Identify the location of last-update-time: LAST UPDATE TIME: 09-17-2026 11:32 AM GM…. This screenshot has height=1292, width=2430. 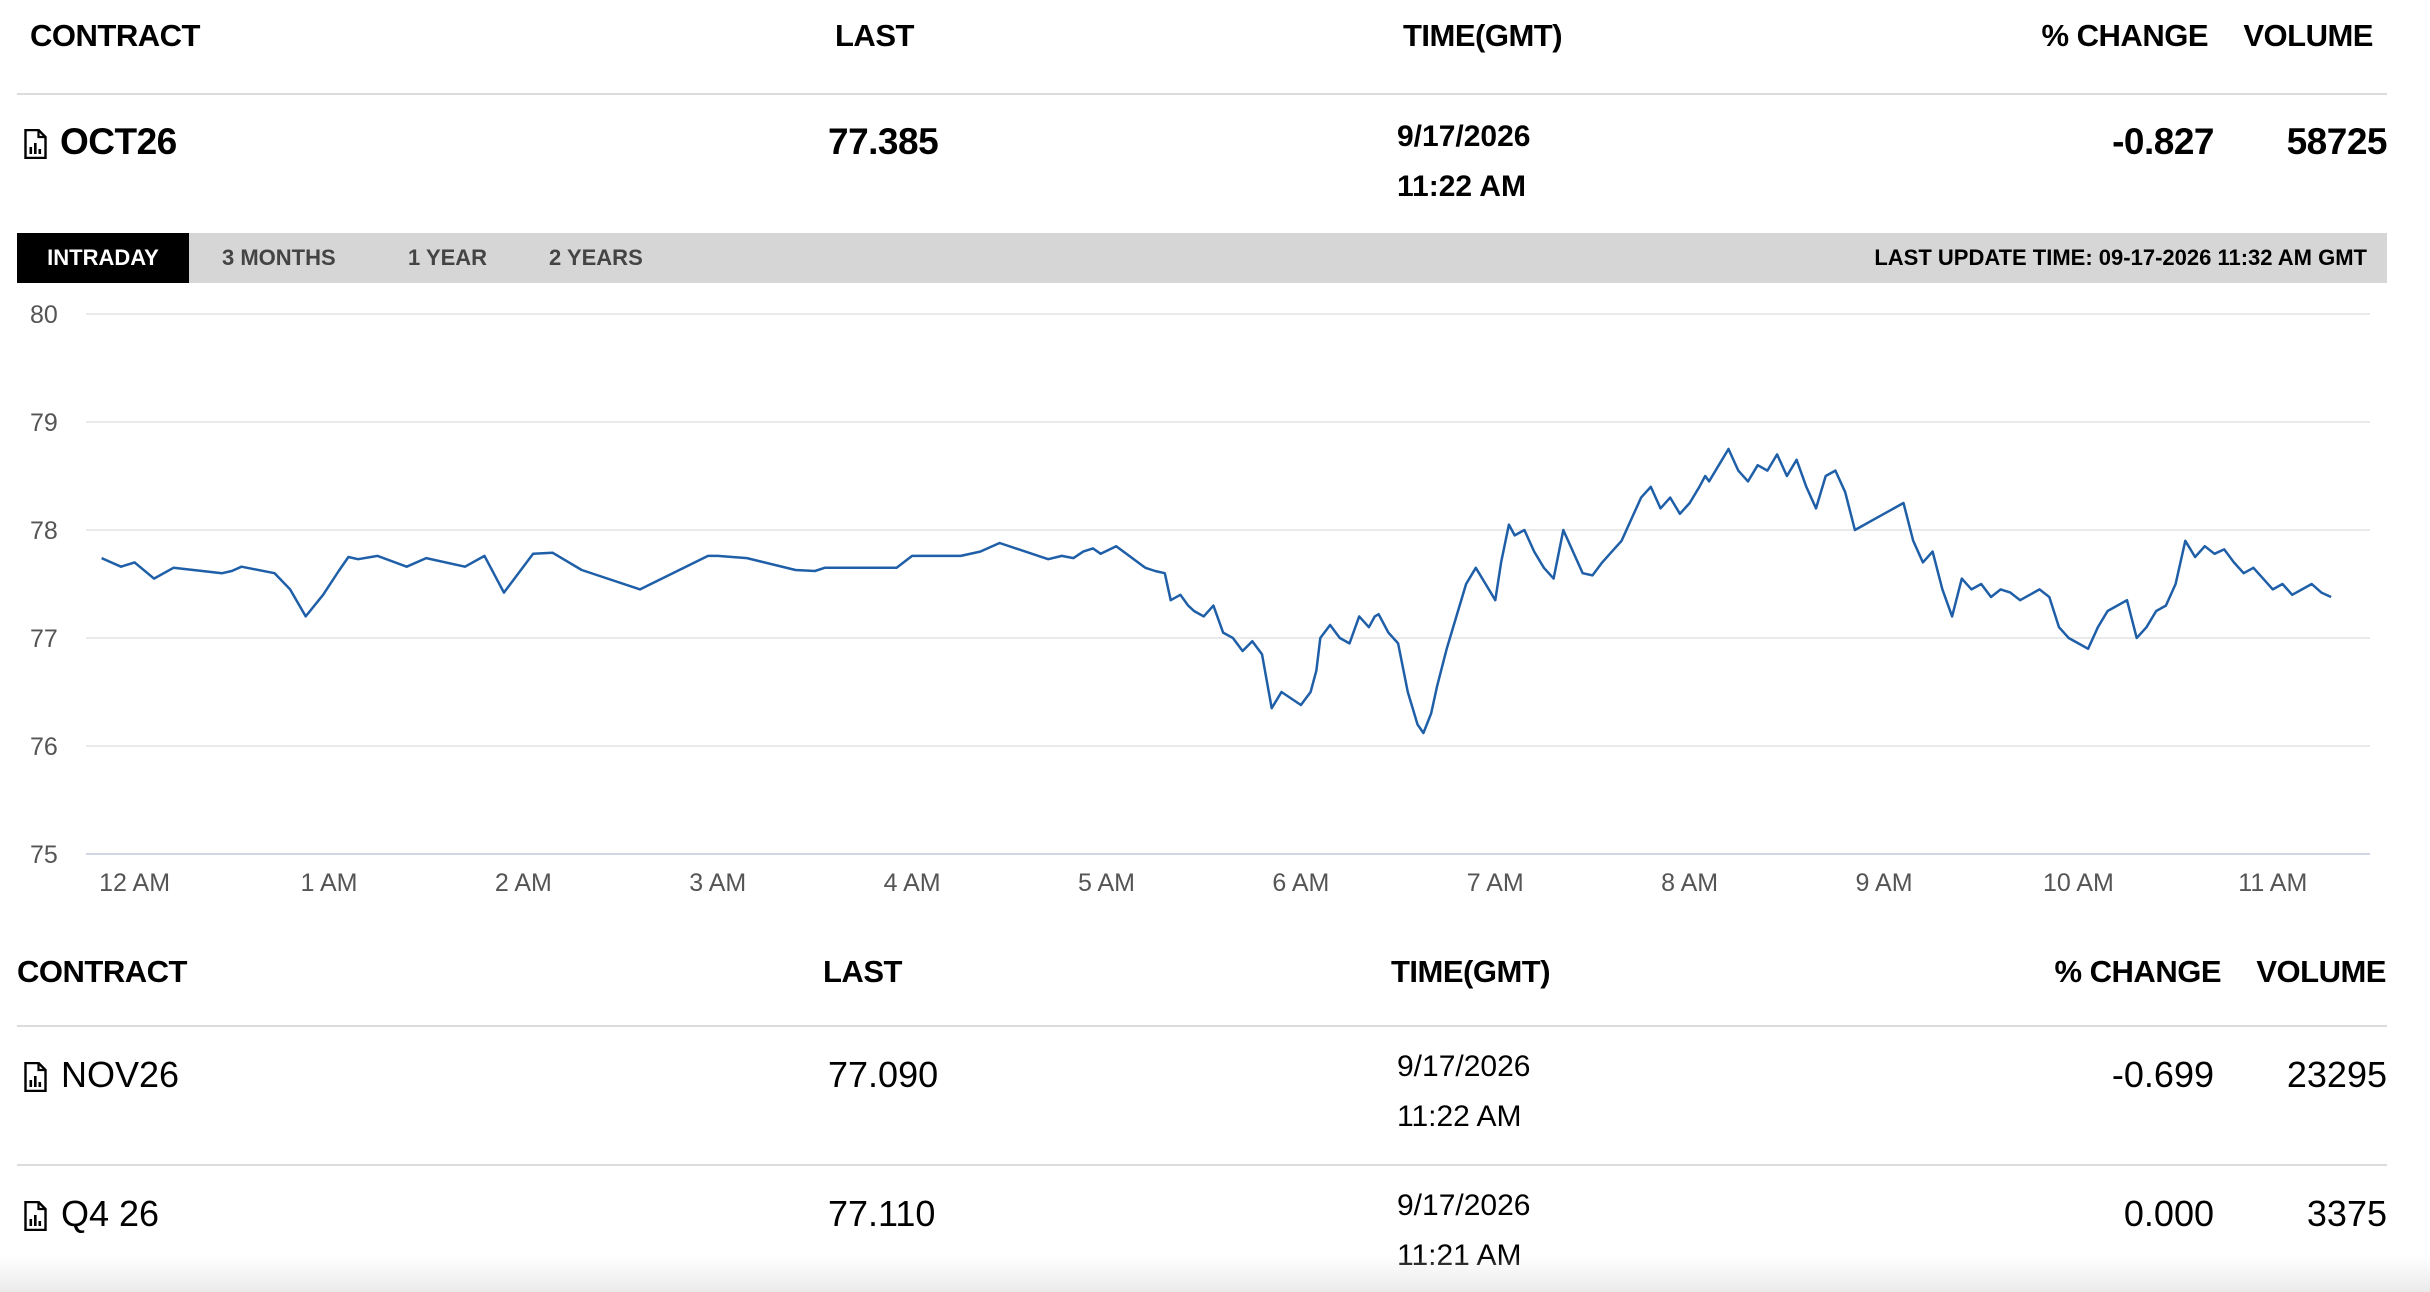
(2120, 257).